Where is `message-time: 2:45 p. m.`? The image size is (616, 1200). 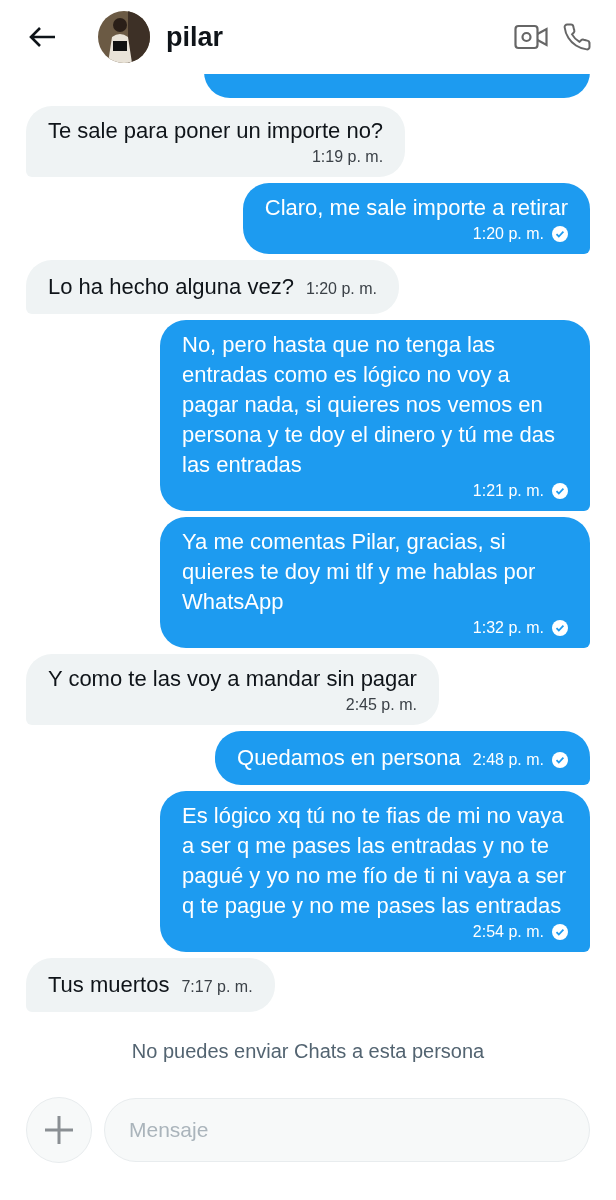
message-time: 2:45 p. m. is located at coordinates (381, 705).